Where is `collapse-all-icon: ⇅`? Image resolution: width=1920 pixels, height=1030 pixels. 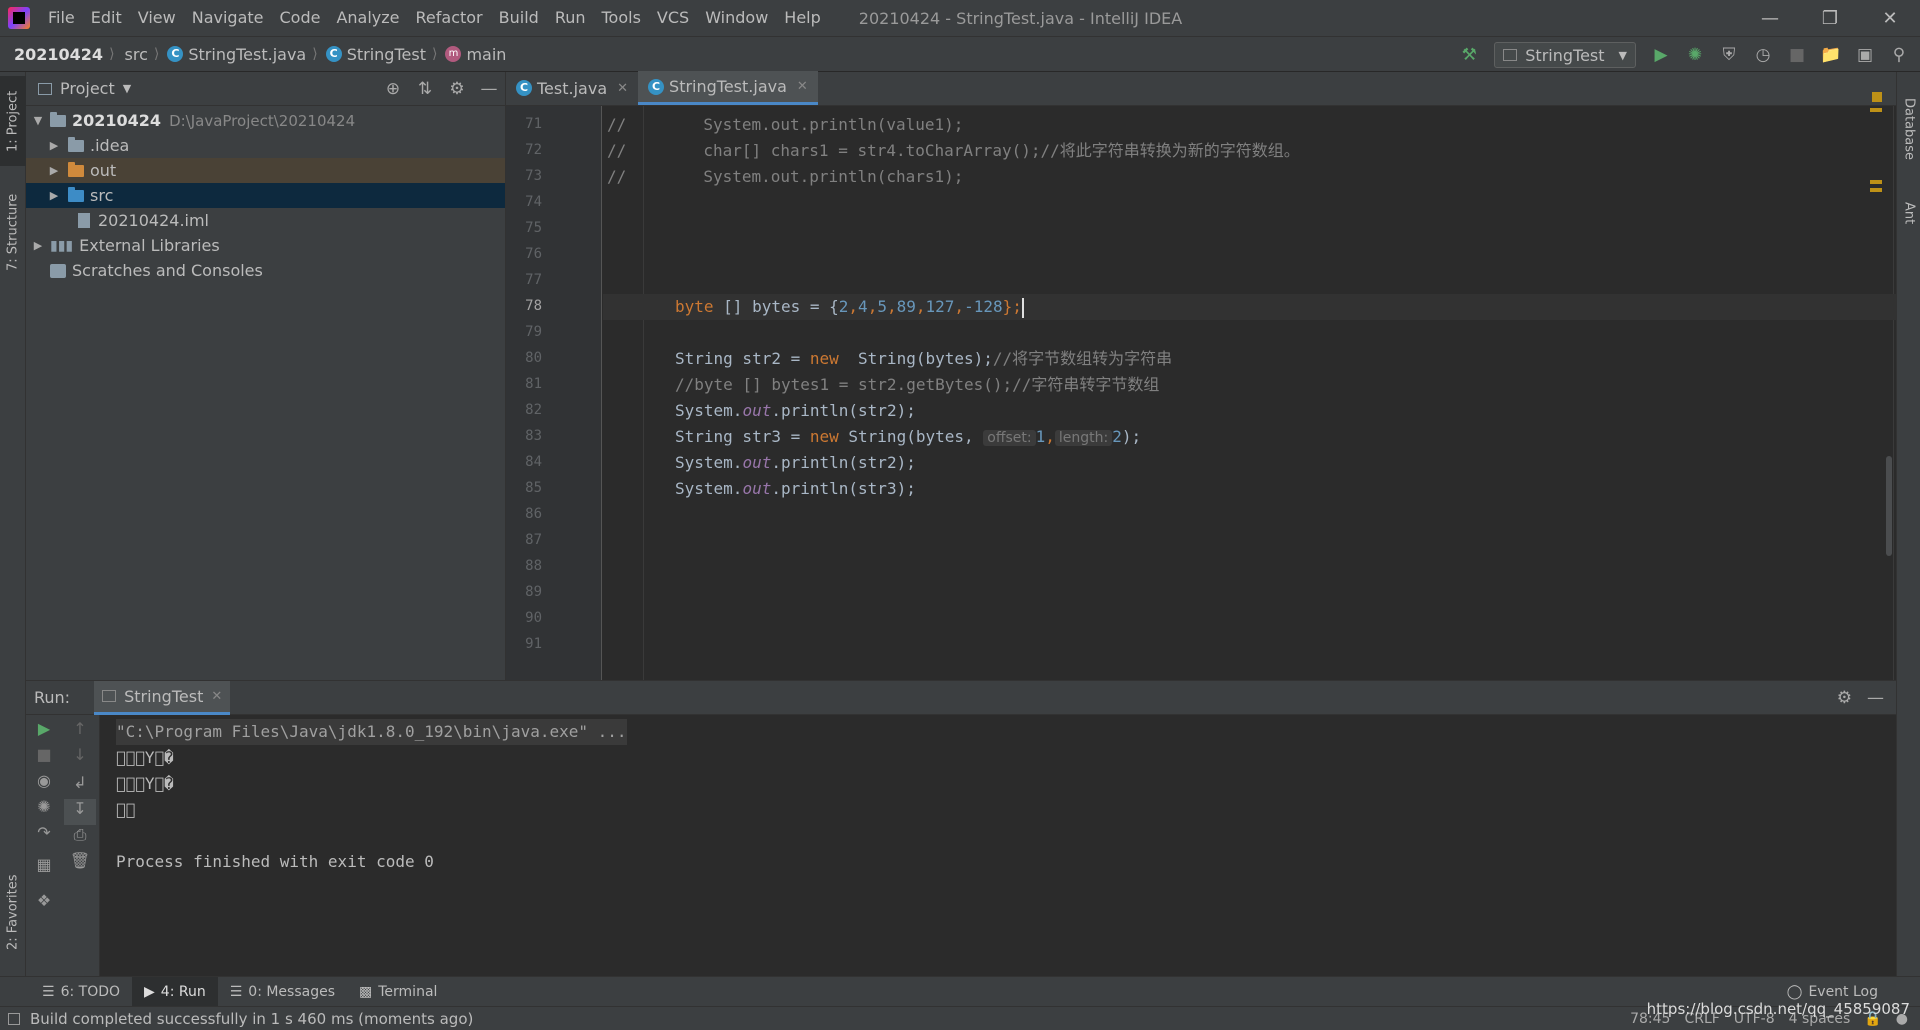 collapse-all-icon: ⇅ is located at coordinates (425, 89).